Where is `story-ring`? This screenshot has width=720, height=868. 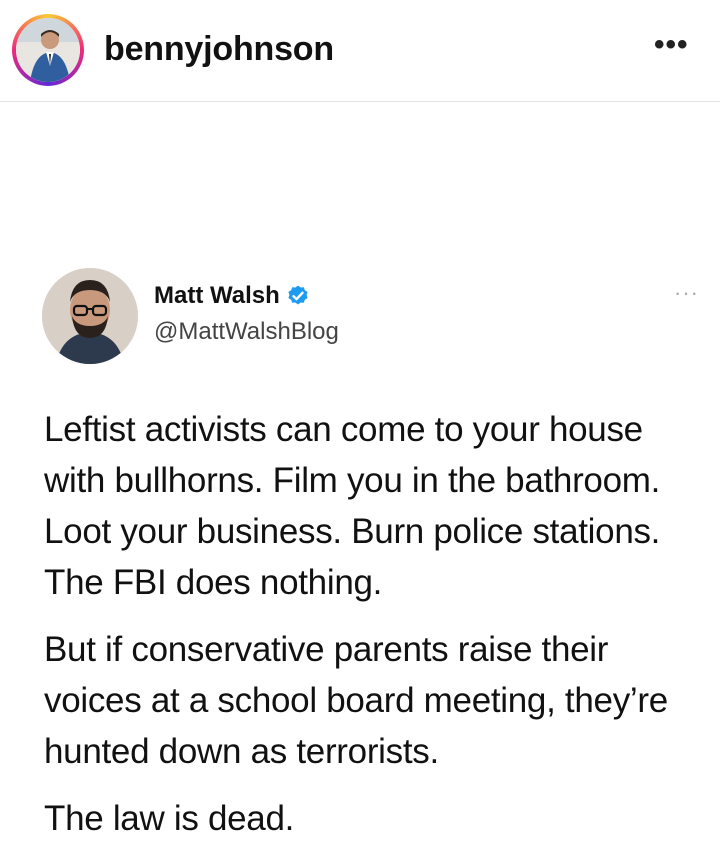
story-ring is located at coordinates (48, 50).